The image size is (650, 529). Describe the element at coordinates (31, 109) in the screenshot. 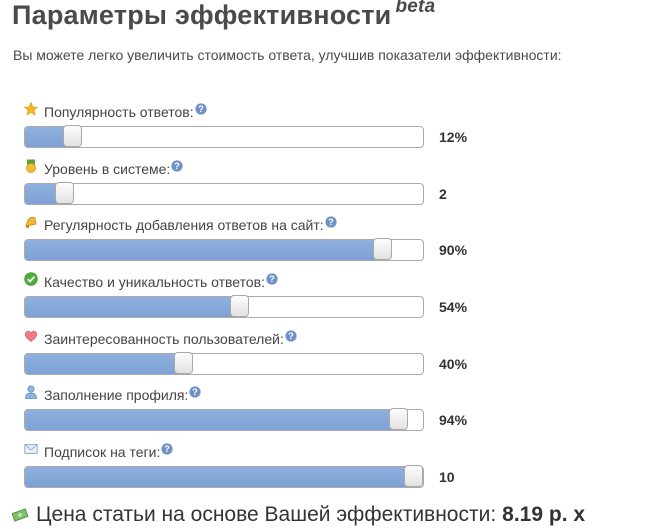

I see `star-icon` at that location.